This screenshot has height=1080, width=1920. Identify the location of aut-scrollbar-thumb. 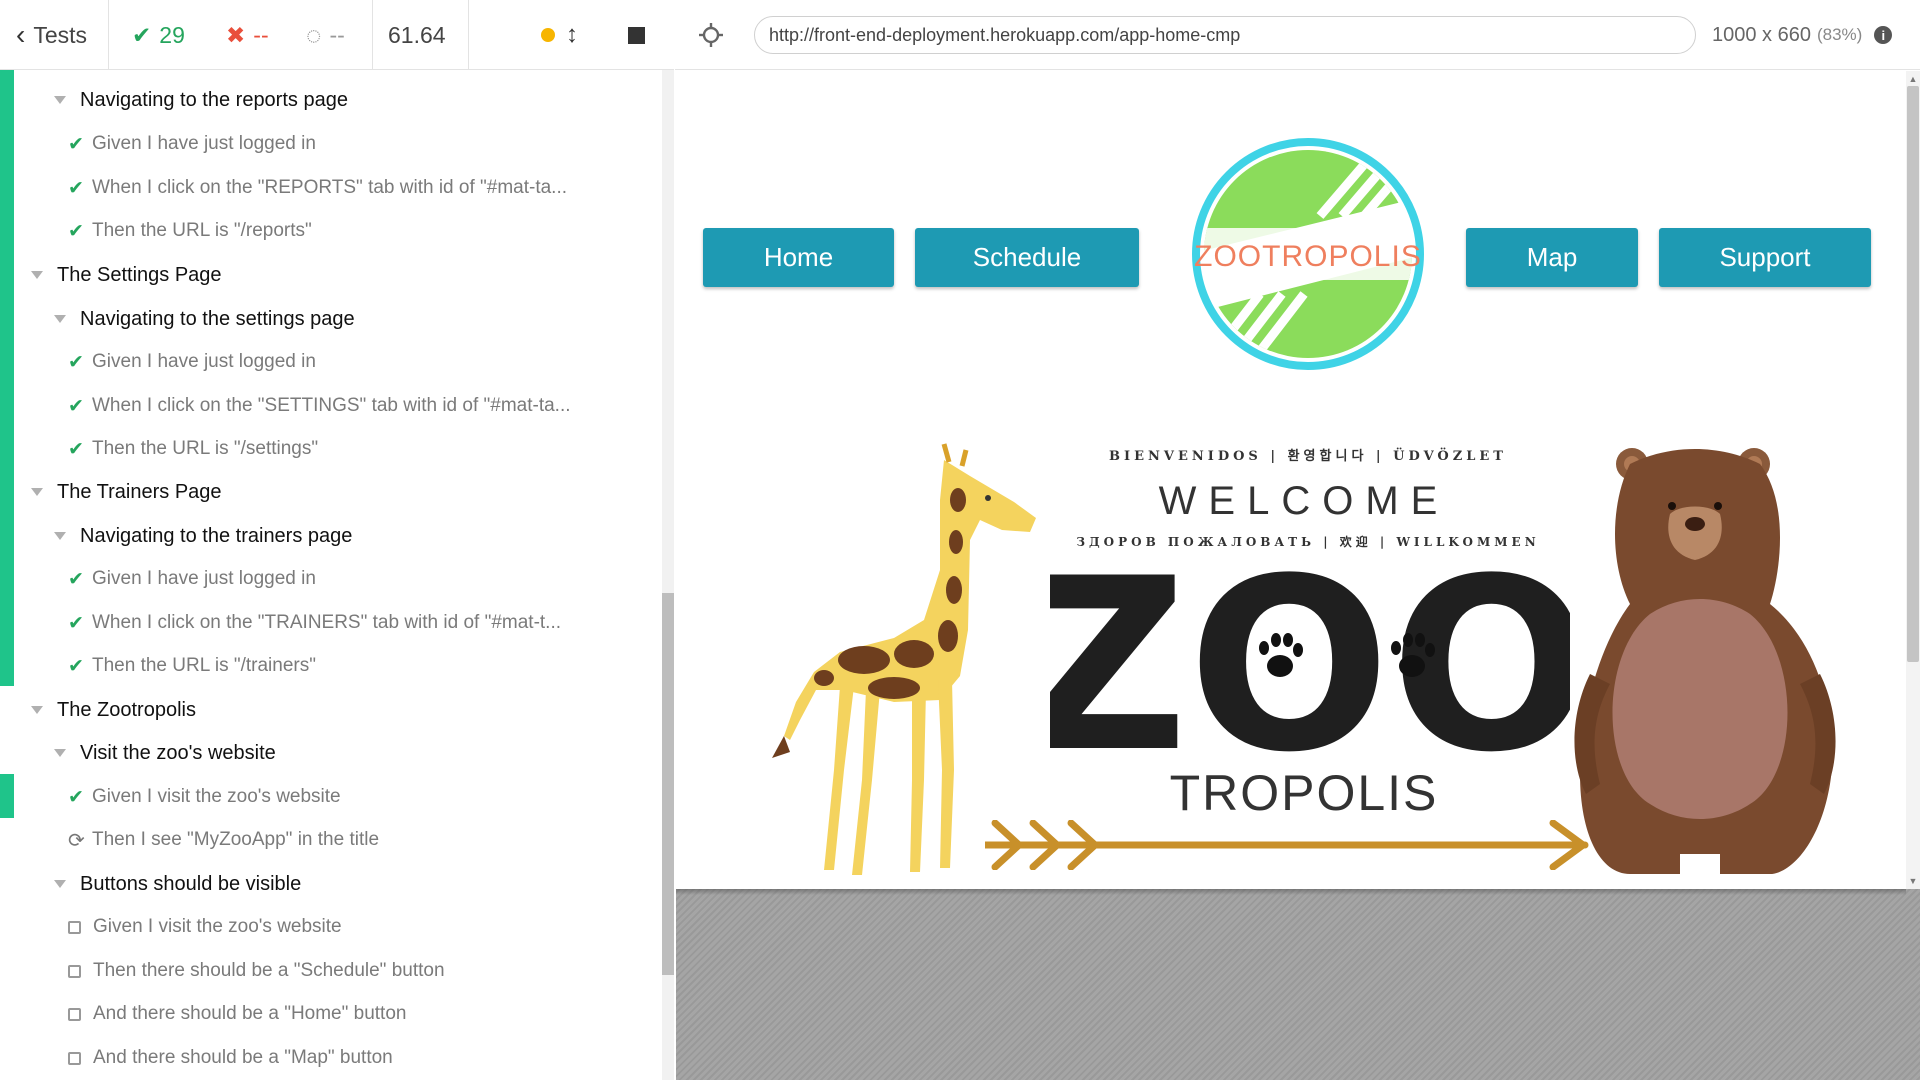
(1913, 374).